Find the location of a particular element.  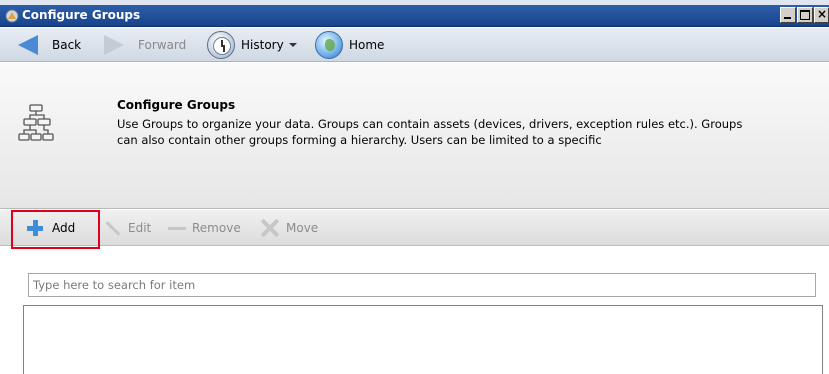

add-button: Add is located at coordinates (51, 228).